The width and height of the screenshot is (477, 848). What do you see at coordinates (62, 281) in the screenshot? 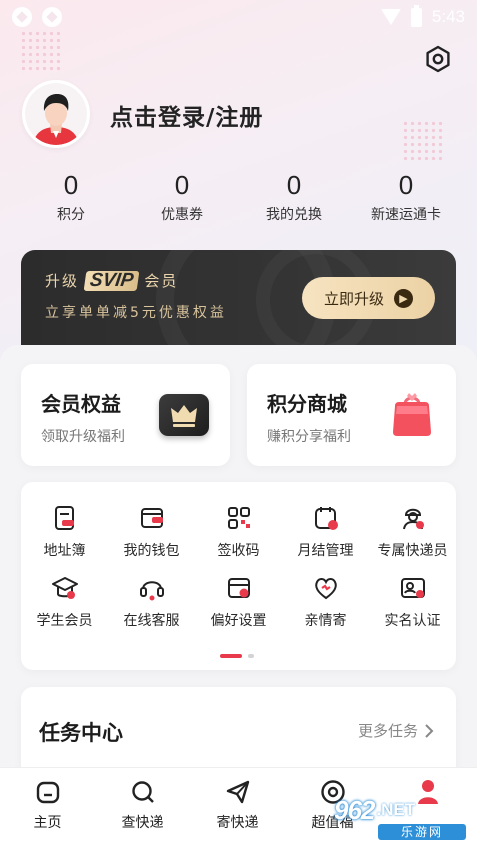
I see `svip-prefix: 升级` at bounding box center [62, 281].